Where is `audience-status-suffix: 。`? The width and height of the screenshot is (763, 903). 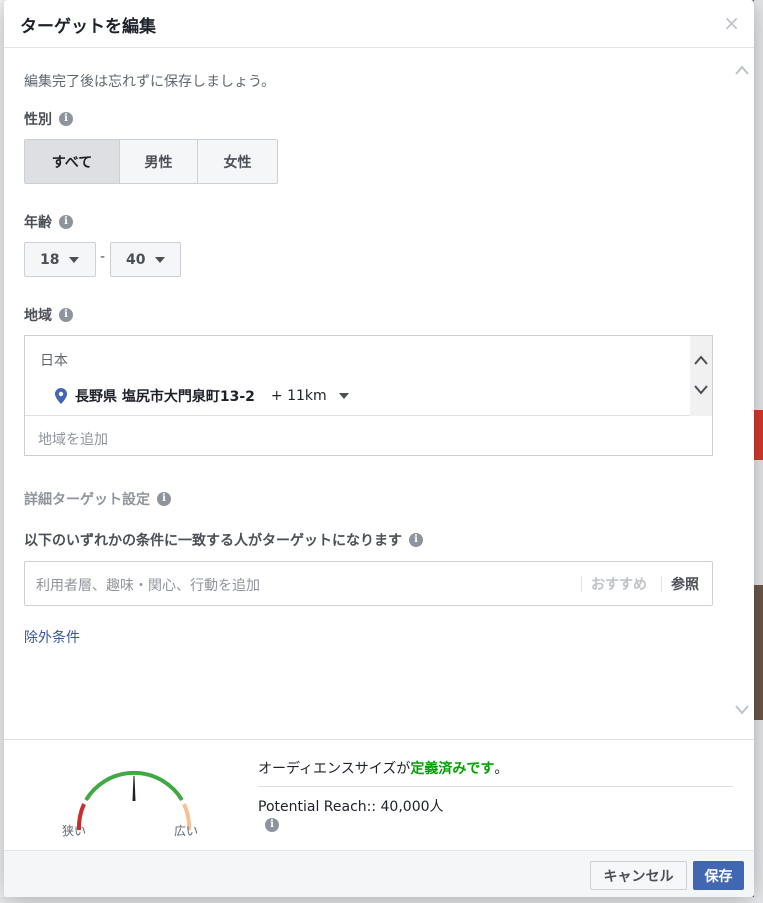 audience-status-suffix: 。 is located at coordinates (501, 769).